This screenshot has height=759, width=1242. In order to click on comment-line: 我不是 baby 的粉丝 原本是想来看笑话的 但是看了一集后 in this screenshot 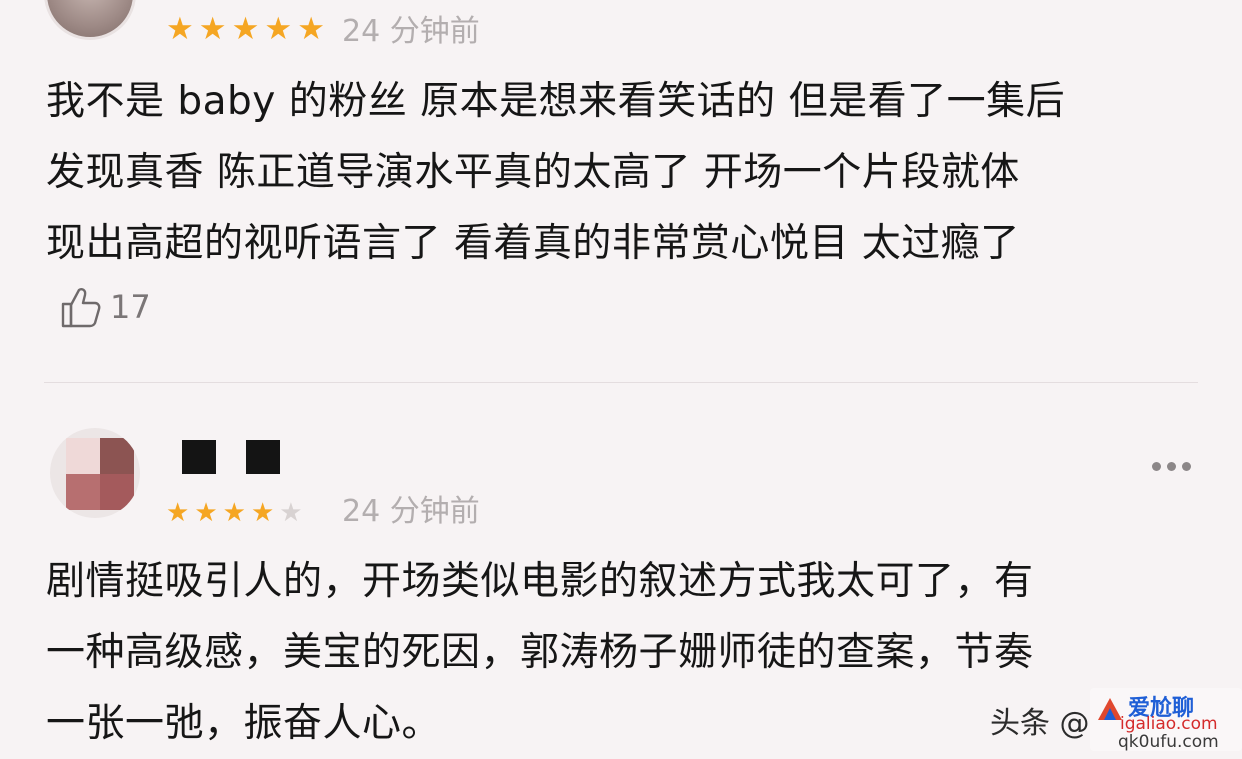, I will do `click(556, 101)`.